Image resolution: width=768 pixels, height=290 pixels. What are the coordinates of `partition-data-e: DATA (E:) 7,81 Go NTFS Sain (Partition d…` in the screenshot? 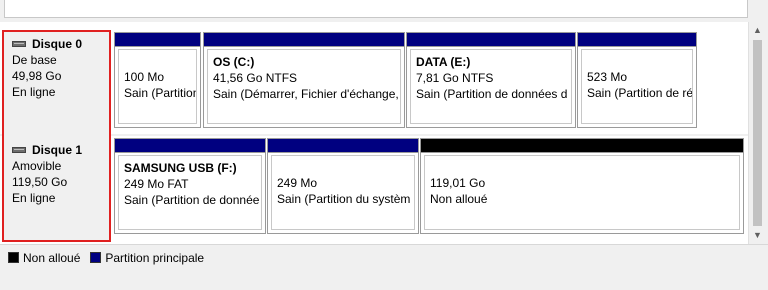 It's located at (491, 80).